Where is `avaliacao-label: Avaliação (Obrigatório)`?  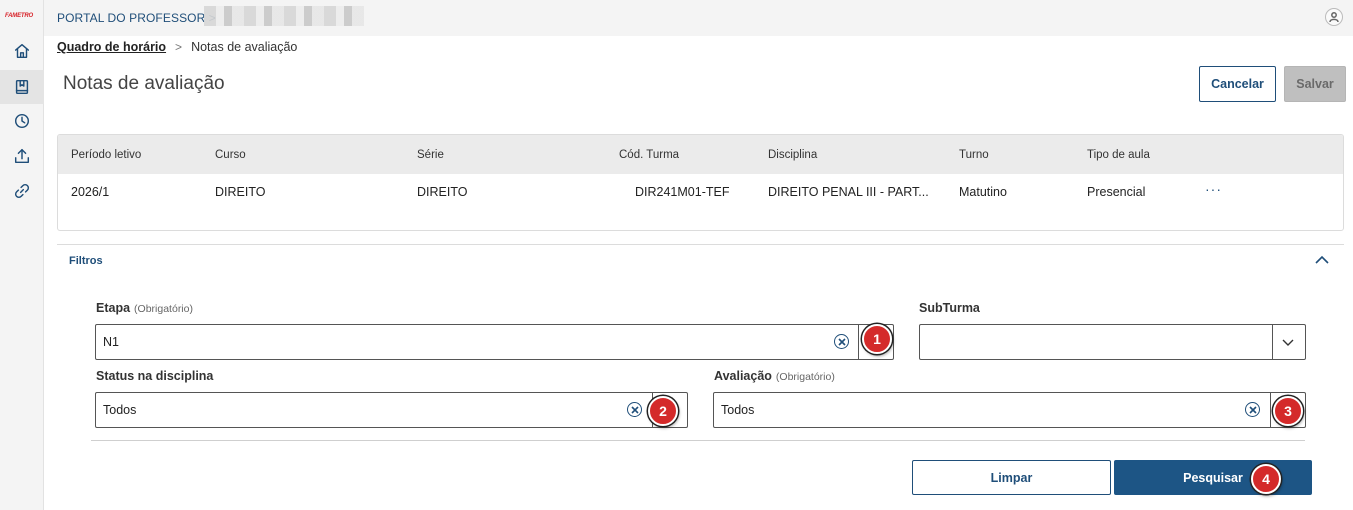
avaliacao-label: Avaliação (Obrigatório) is located at coordinates (774, 376).